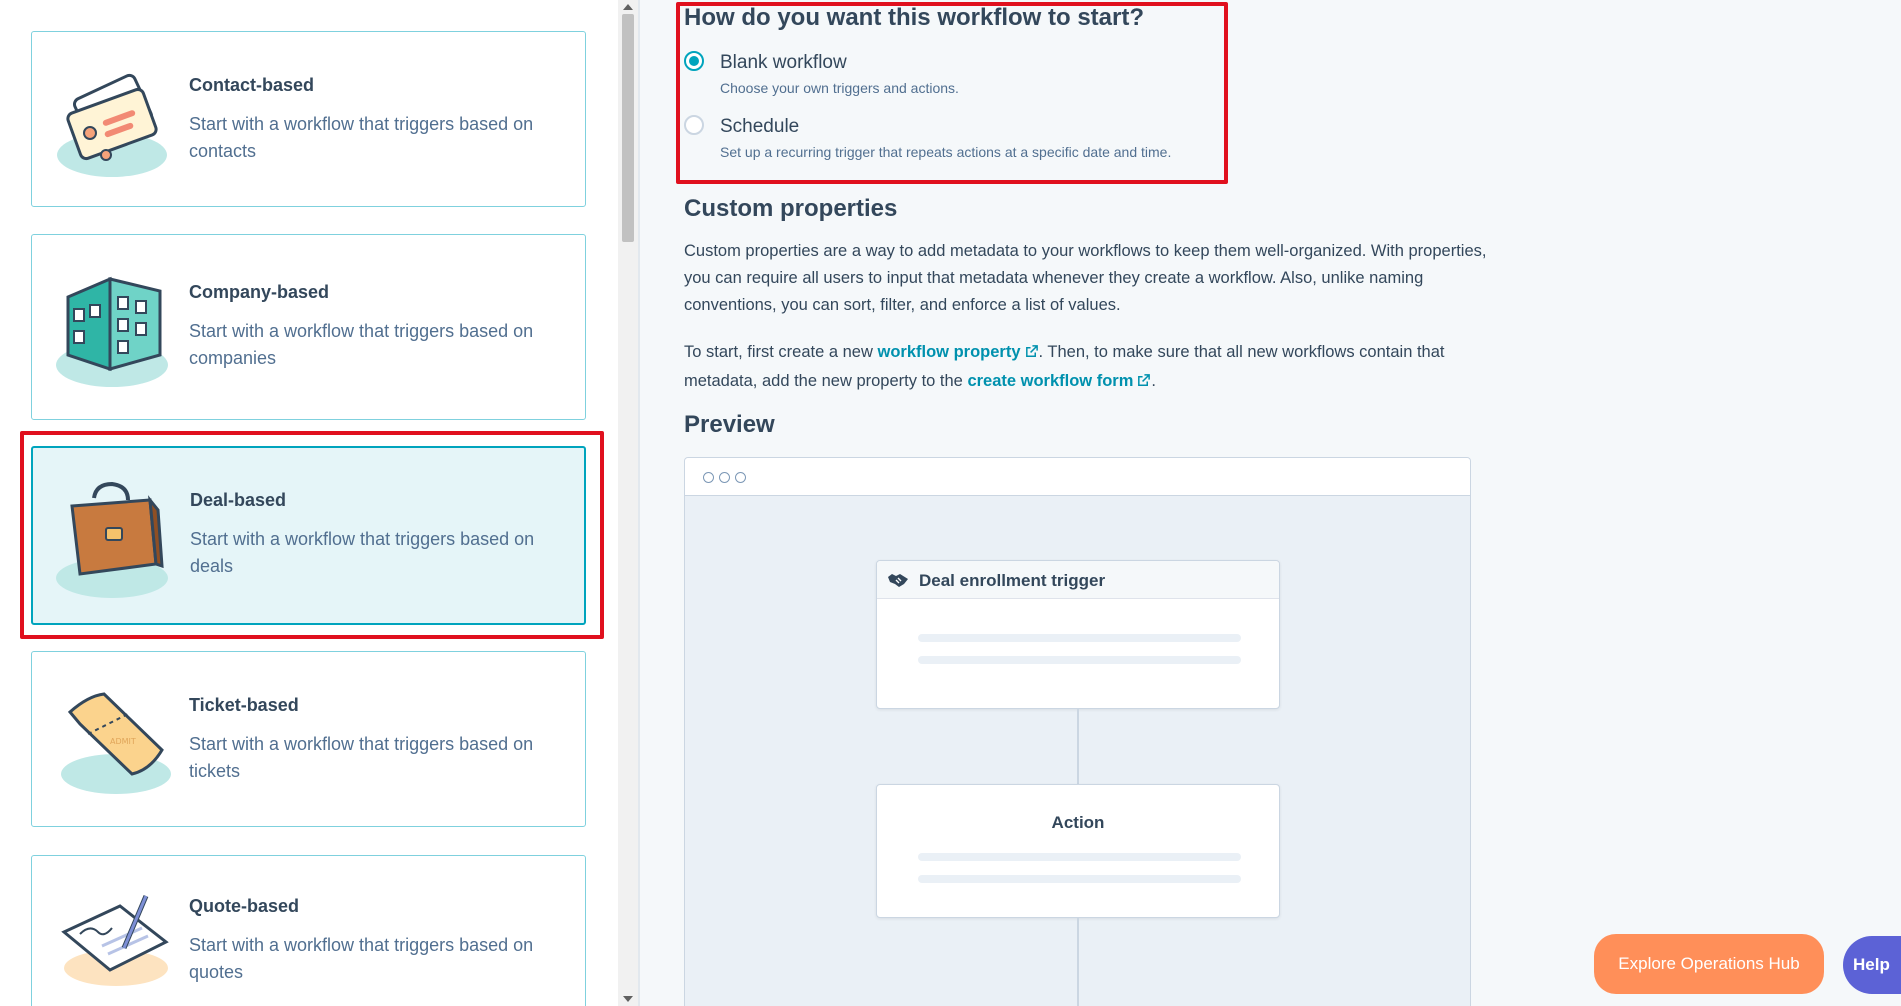 This screenshot has height=1006, width=1901. I want to click on scroll-down-icon, so click(628, 999).